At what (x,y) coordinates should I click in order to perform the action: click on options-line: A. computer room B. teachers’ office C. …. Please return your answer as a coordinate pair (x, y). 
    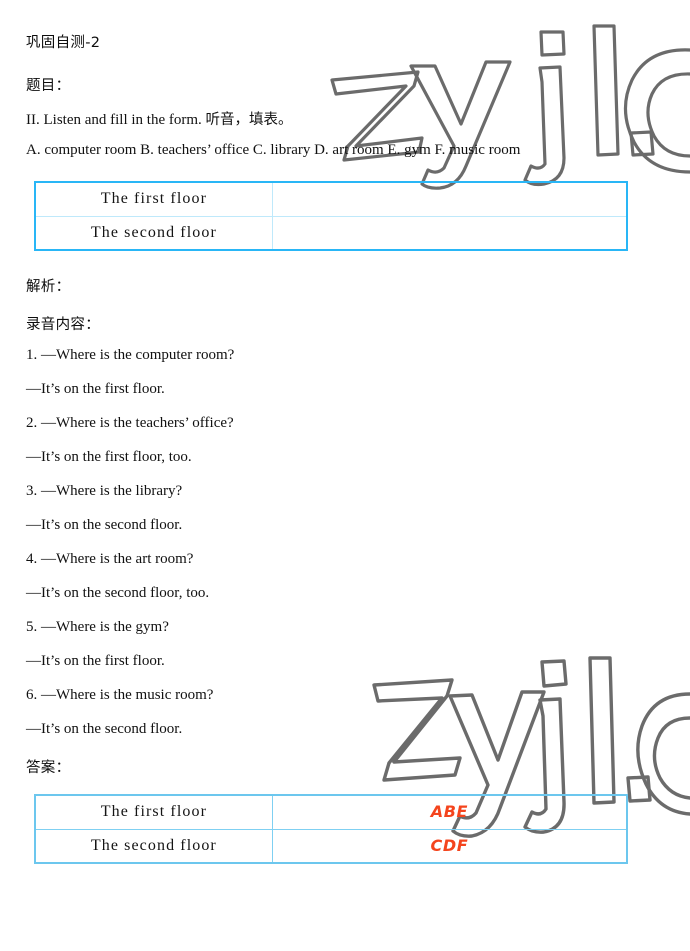
    Looking at the image, I should click on (273, 150).